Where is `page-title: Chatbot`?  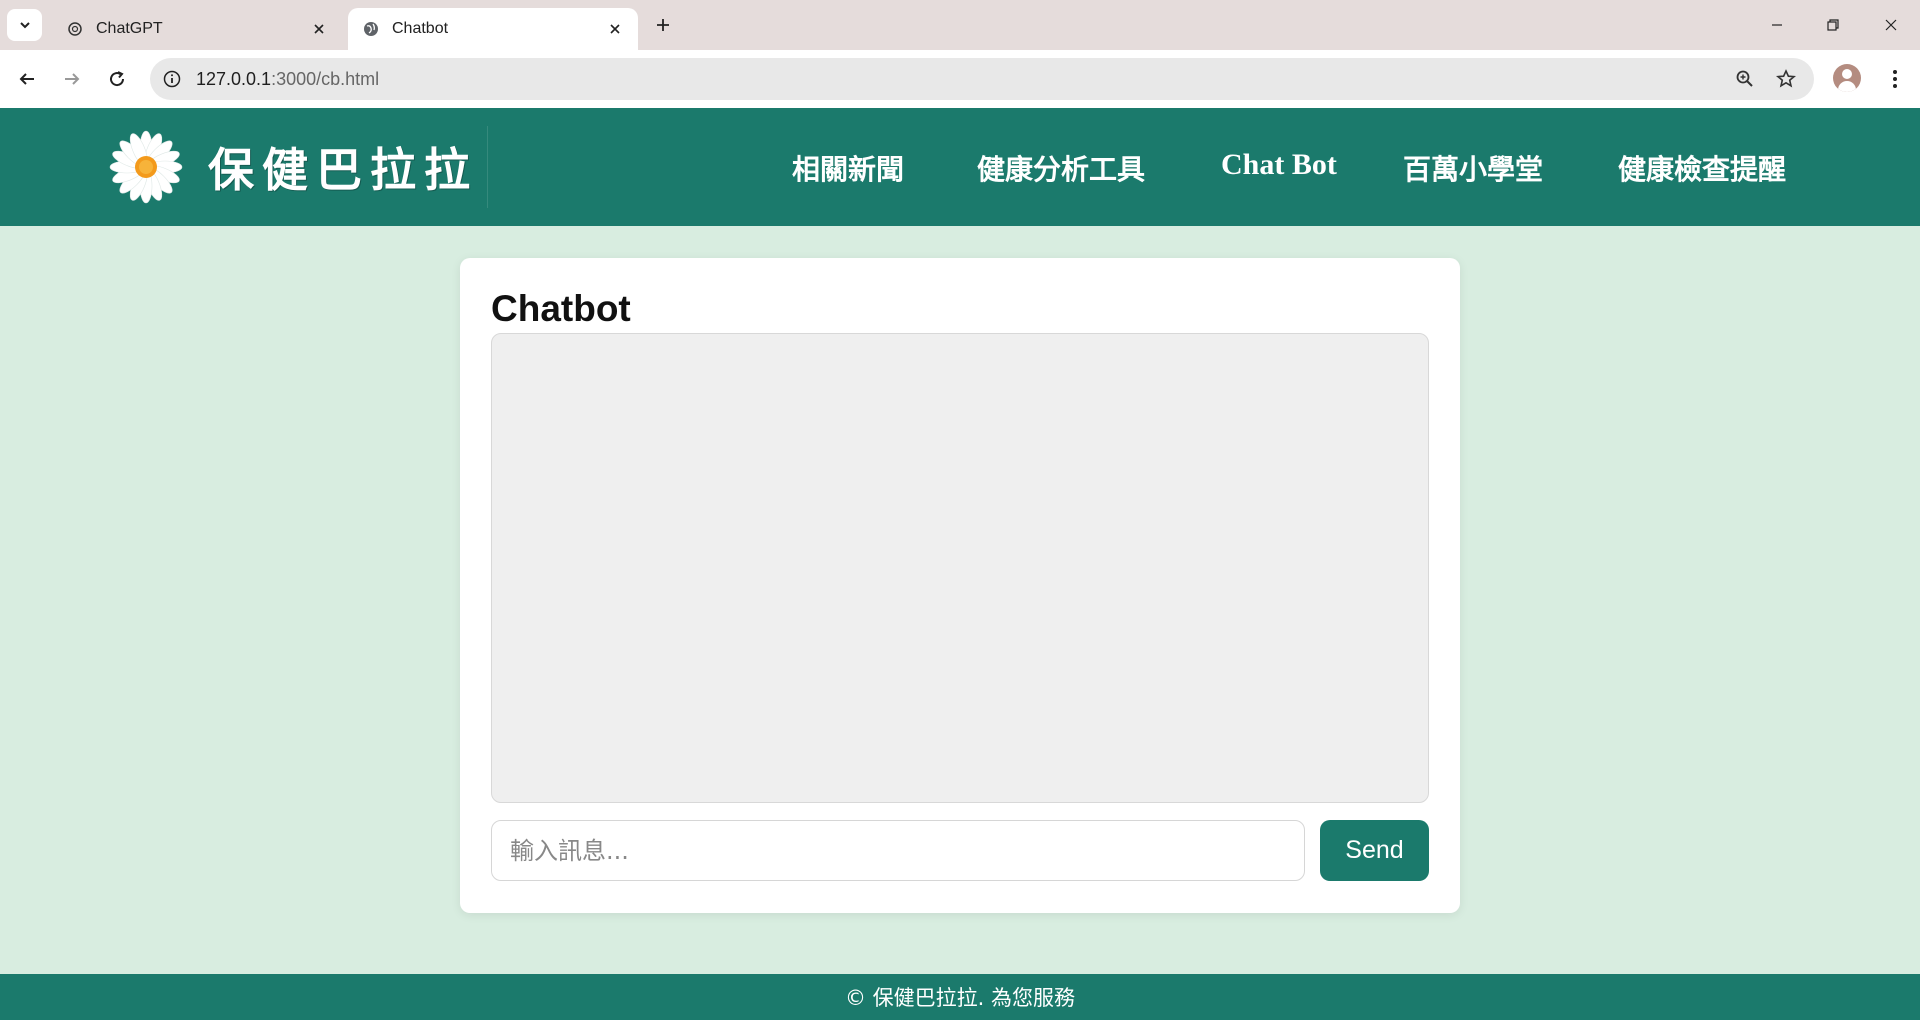 page-title: Chatbot is located at coordinates (561, 308).